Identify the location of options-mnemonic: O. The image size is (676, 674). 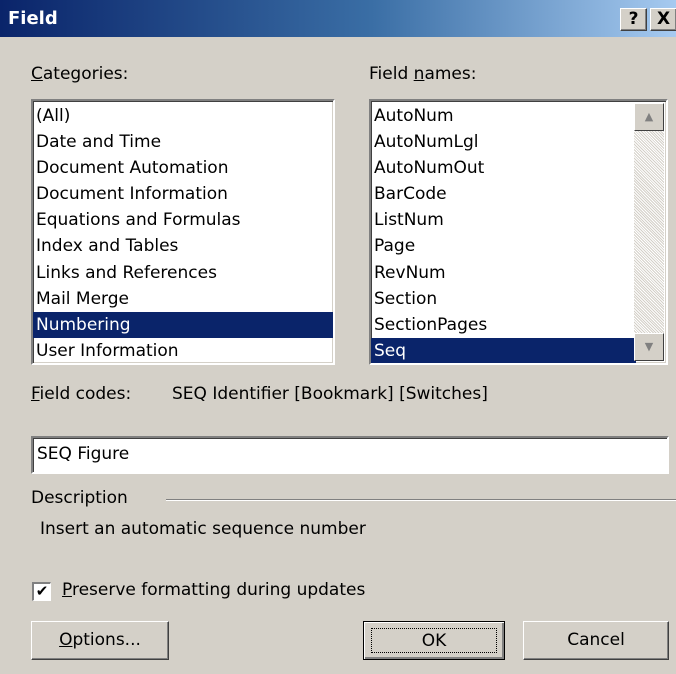
(66, 640).